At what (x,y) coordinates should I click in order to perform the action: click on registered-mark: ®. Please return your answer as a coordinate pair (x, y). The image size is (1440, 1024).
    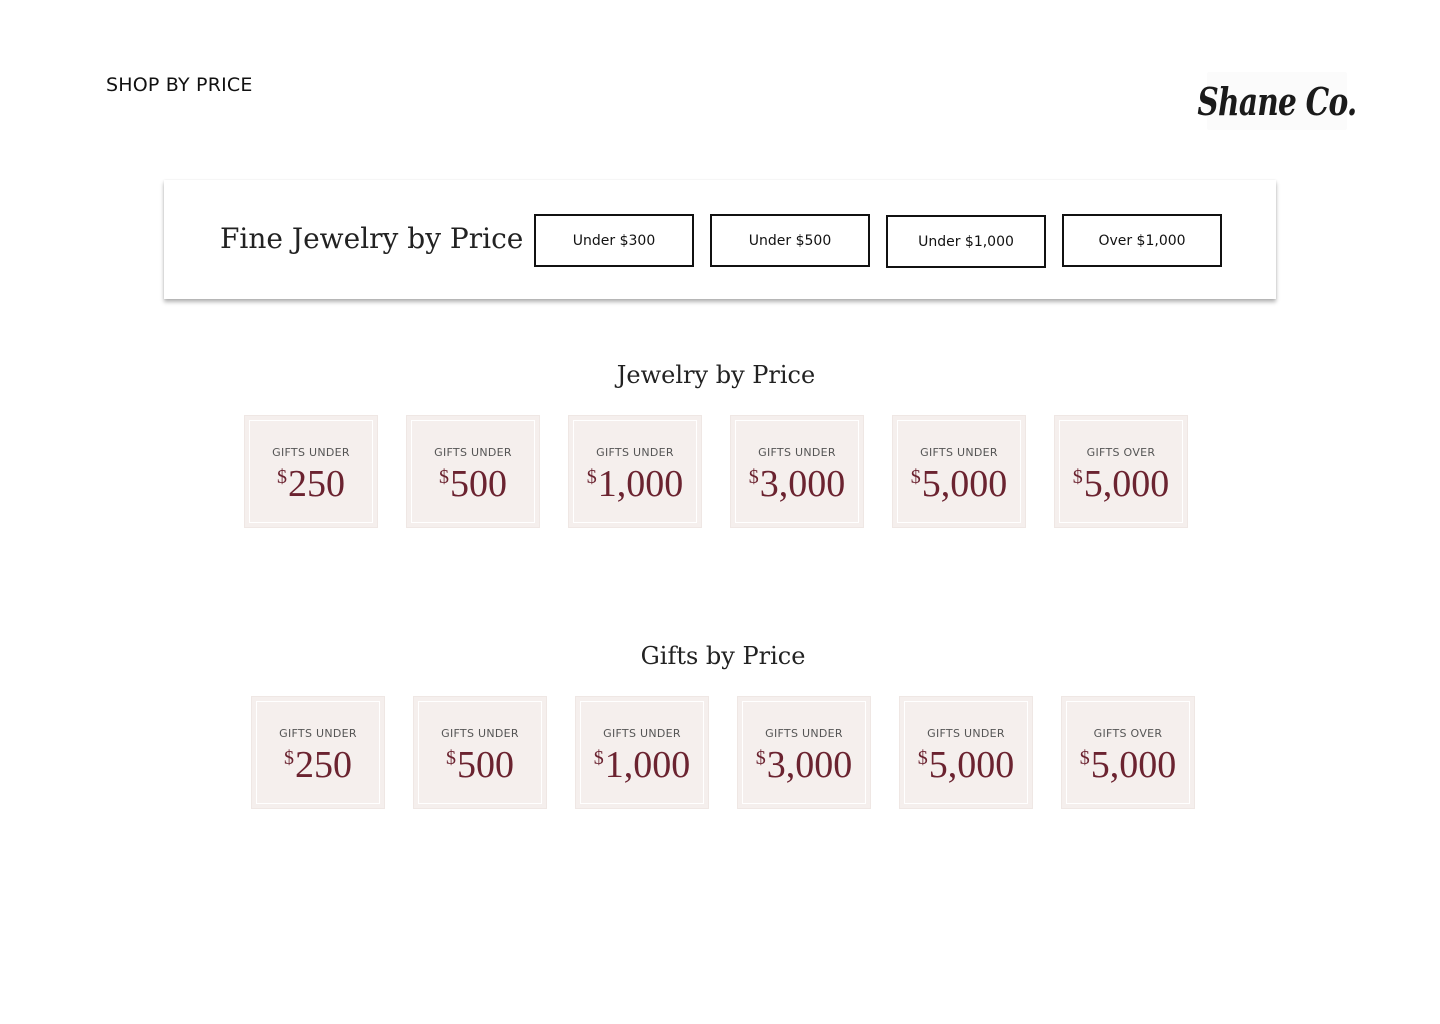
    Looking at the image, I should click on (1333, 102).